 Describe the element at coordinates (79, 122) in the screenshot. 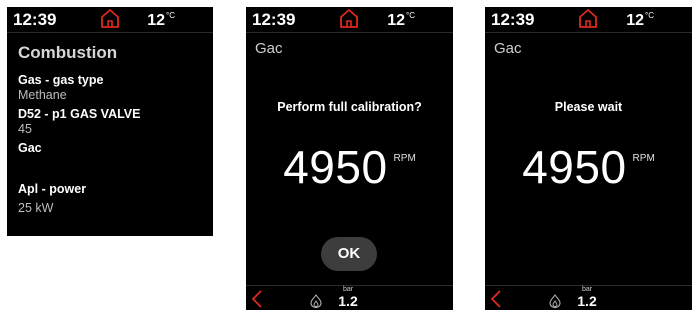

I see `param-gas-valve: D52 - p1 GAS VALVE 45` at that location.